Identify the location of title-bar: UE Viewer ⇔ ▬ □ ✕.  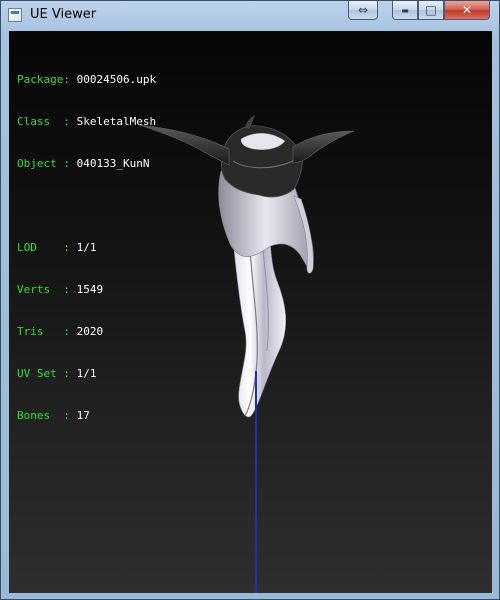
(250, 16).